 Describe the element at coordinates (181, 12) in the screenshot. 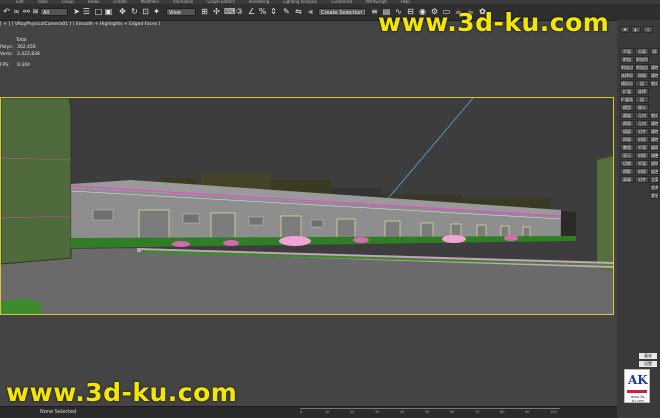

I see `reference-coord-dropdown: View` at that location.